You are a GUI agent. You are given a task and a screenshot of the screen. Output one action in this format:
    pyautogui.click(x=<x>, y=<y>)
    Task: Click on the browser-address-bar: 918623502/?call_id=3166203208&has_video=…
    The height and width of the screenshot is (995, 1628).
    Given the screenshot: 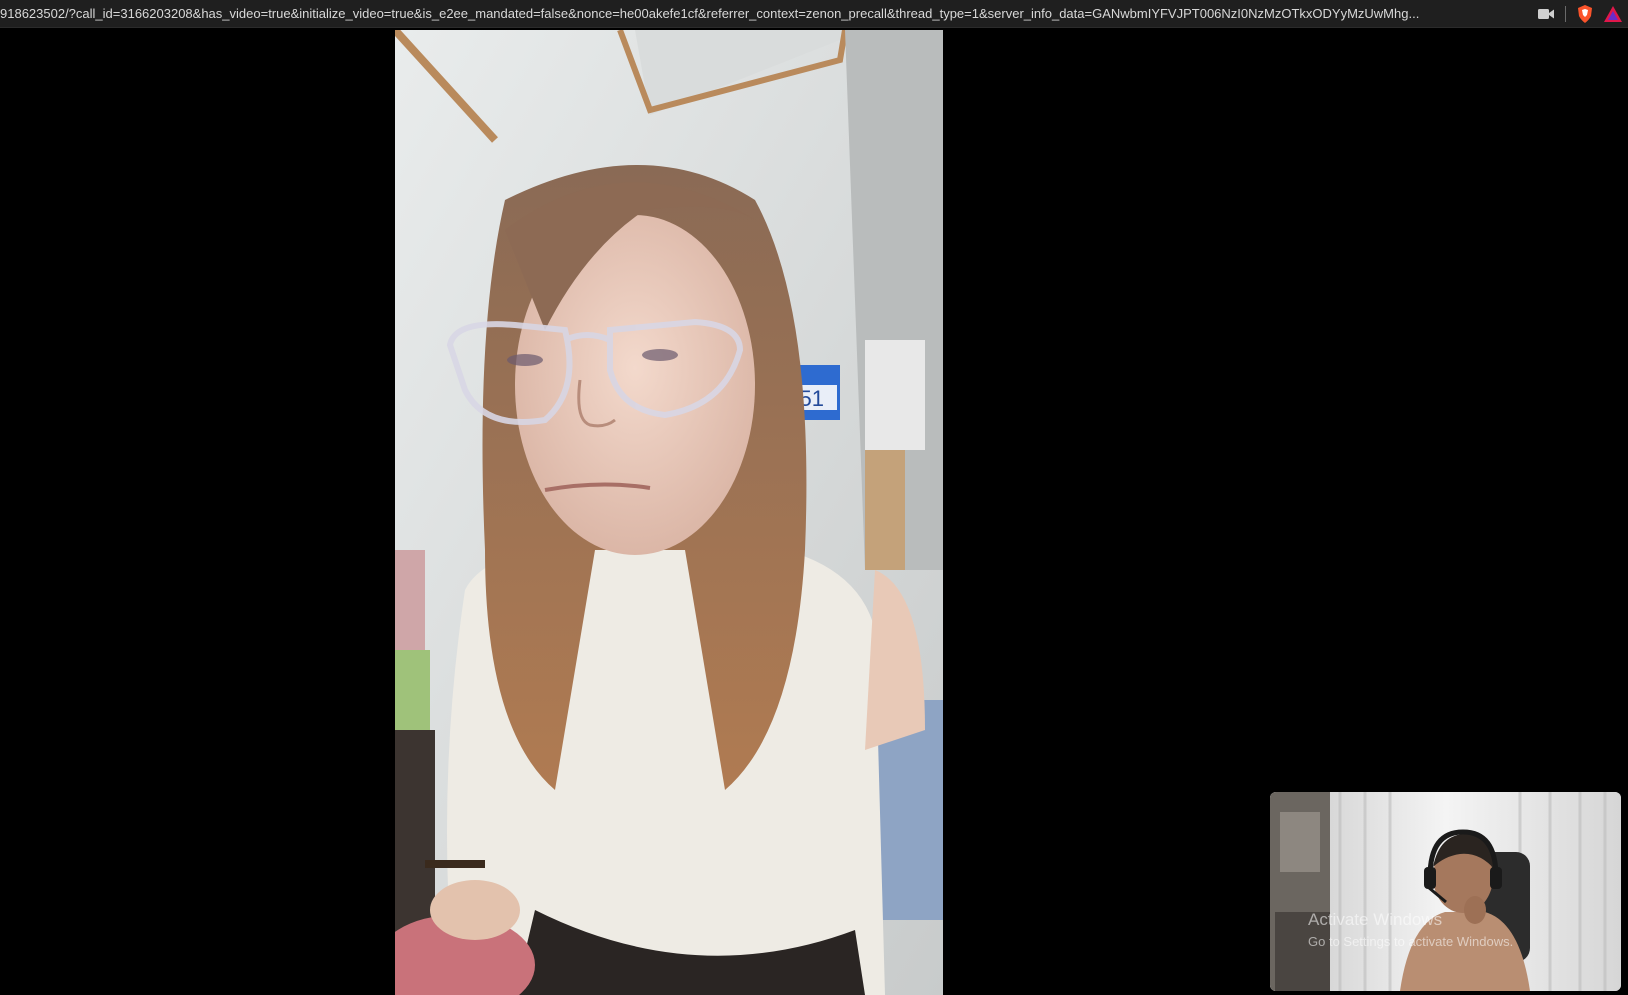 What is the action you would take?
    pyautogui.click(x=814, y=14)
    